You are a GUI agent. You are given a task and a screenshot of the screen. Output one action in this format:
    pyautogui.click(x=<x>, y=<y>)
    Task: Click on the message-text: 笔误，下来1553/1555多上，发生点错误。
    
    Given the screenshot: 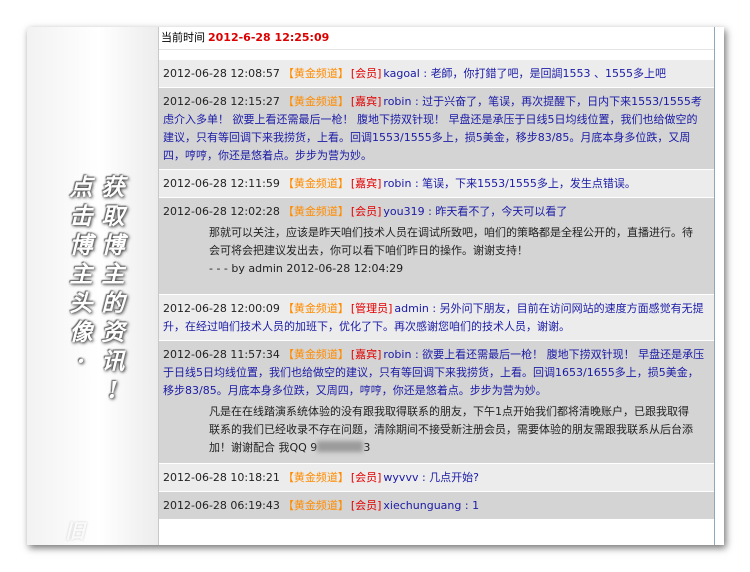 What is the action you would take?
    pyautogui.click(x=529, y=183)
    